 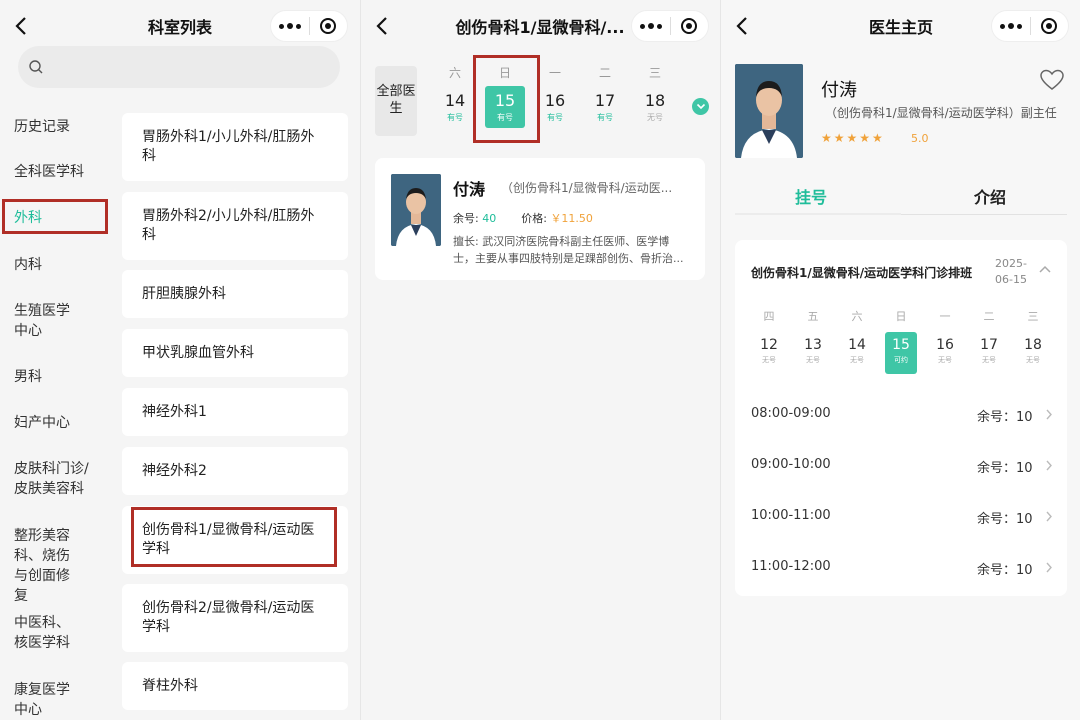 What do you see at coordinates (235, 294) in the screenshot?
I see `department-item: 肝胆胰腺外科` at bounding box center [235, 294].